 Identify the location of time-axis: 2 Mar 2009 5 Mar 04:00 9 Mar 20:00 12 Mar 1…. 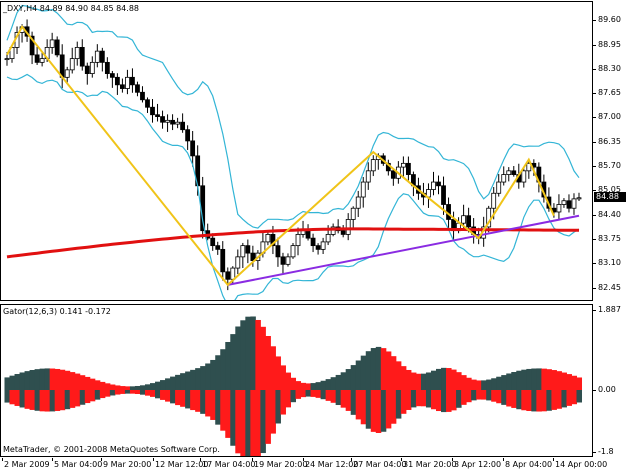
(303, 464).